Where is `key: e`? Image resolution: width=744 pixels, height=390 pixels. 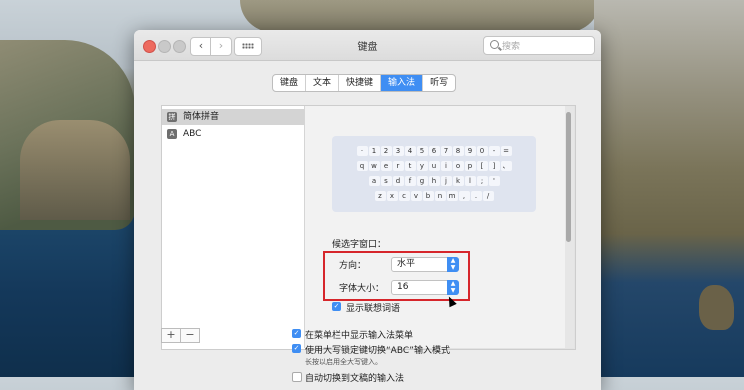 key: e is located at coordinates (386, 166).